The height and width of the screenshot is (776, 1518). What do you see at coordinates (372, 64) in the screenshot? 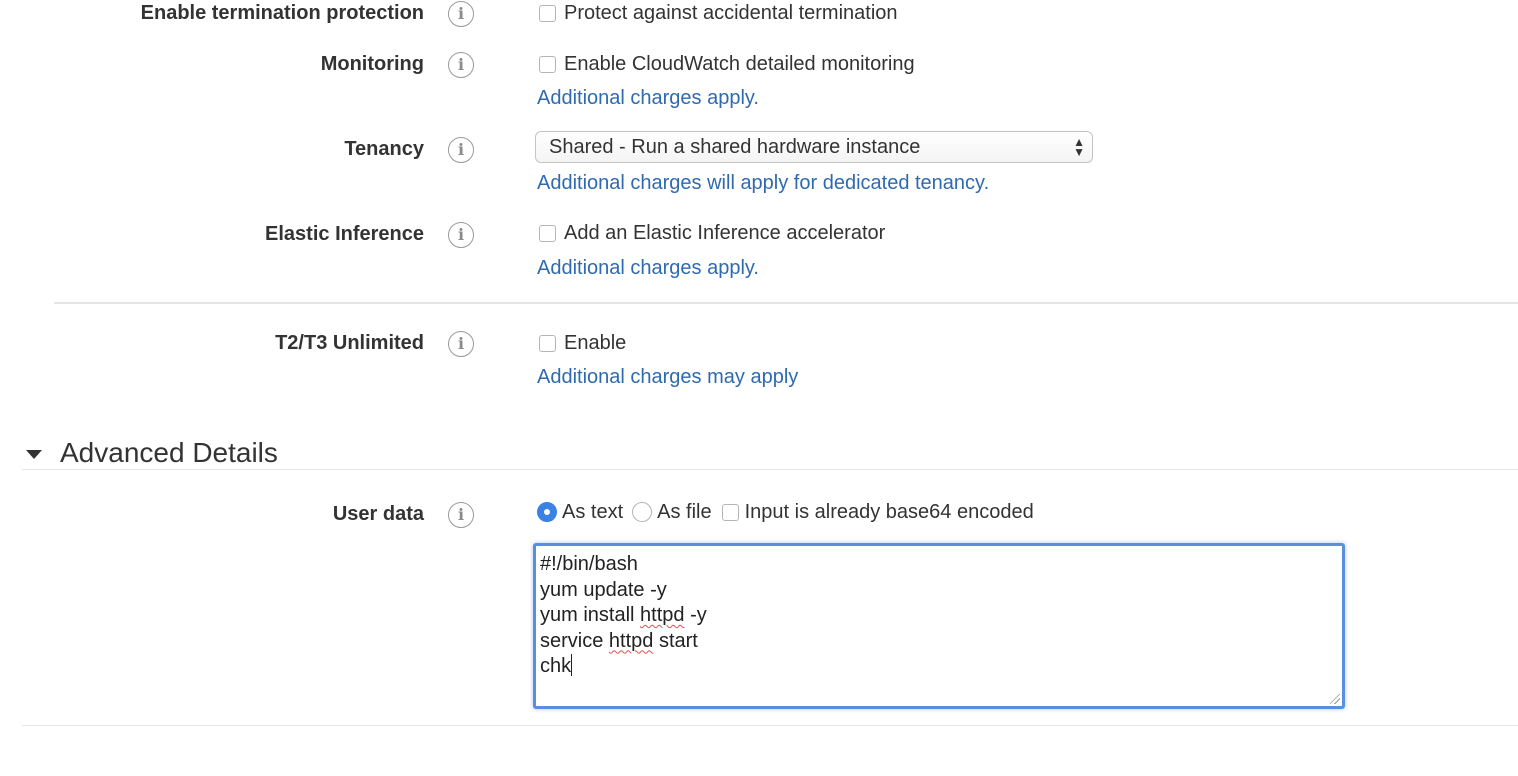
I see `monitoring-label: Monitoring` at bounding box center [372, 64].